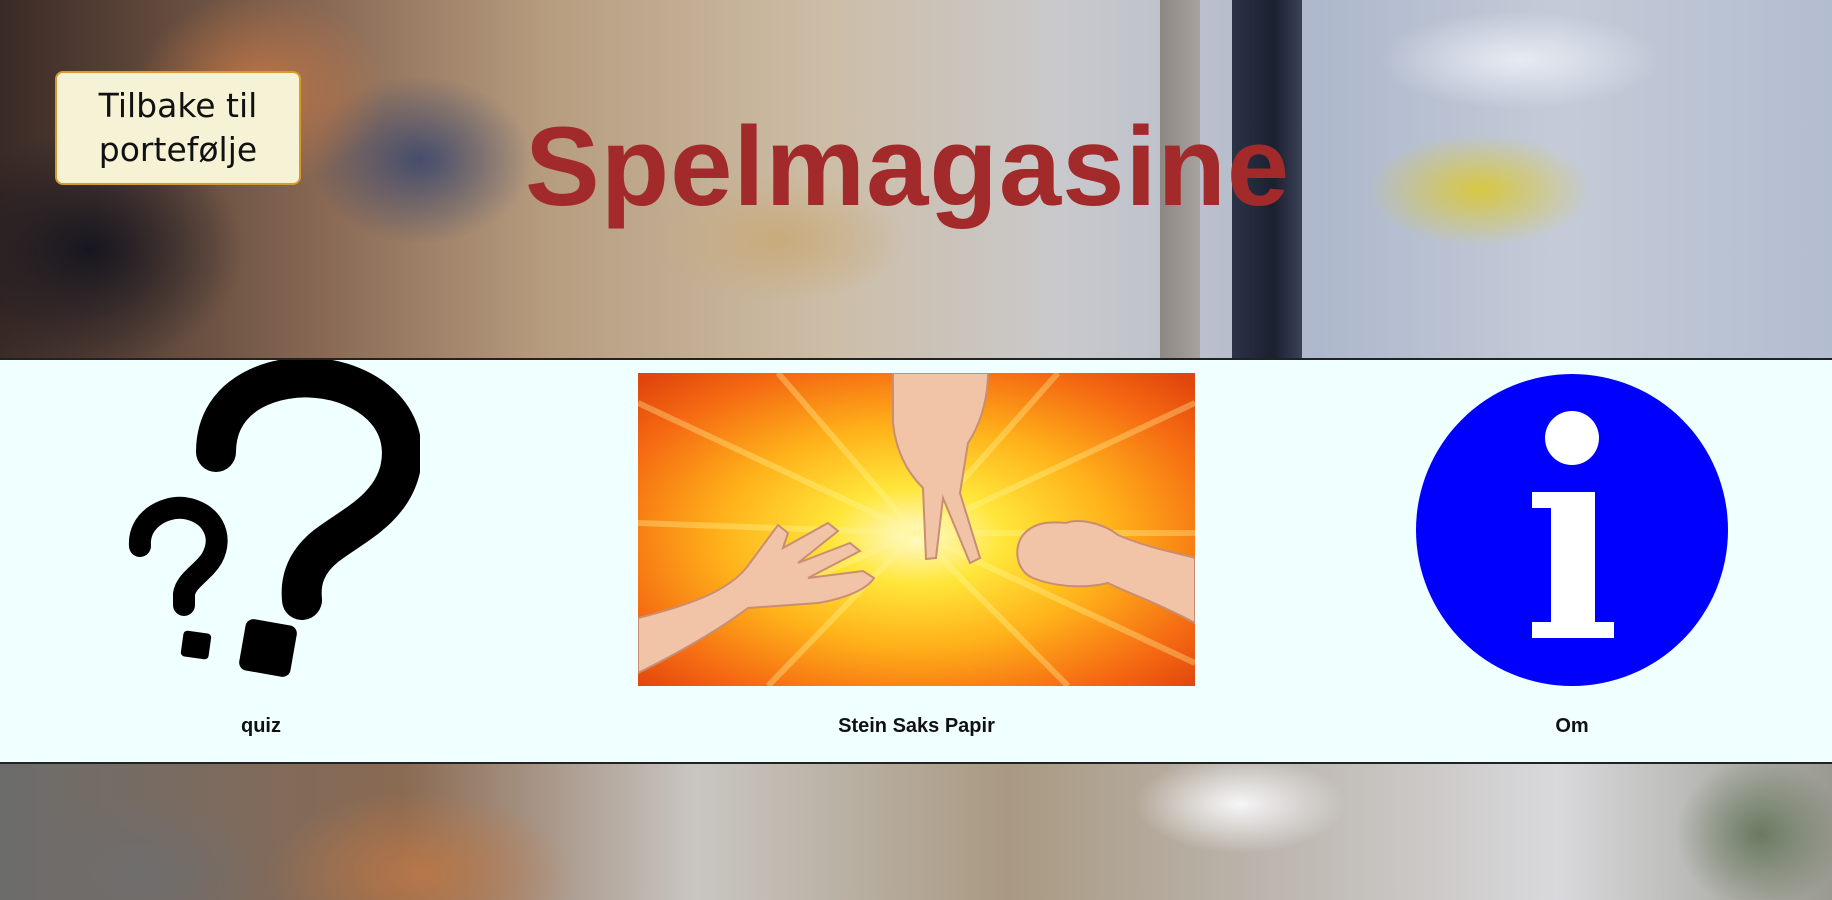  Describe the element at coordinates (1572, 530) in the screenshot. I see `info-icon` at that location.